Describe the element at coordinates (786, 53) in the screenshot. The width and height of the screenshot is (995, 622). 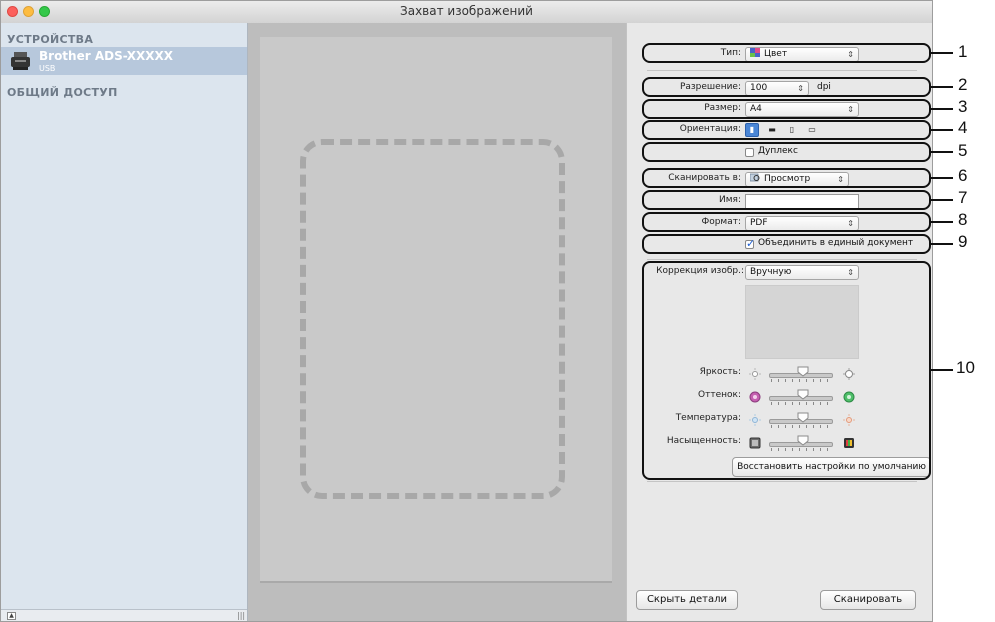
I see `callout-box-type` at that location.